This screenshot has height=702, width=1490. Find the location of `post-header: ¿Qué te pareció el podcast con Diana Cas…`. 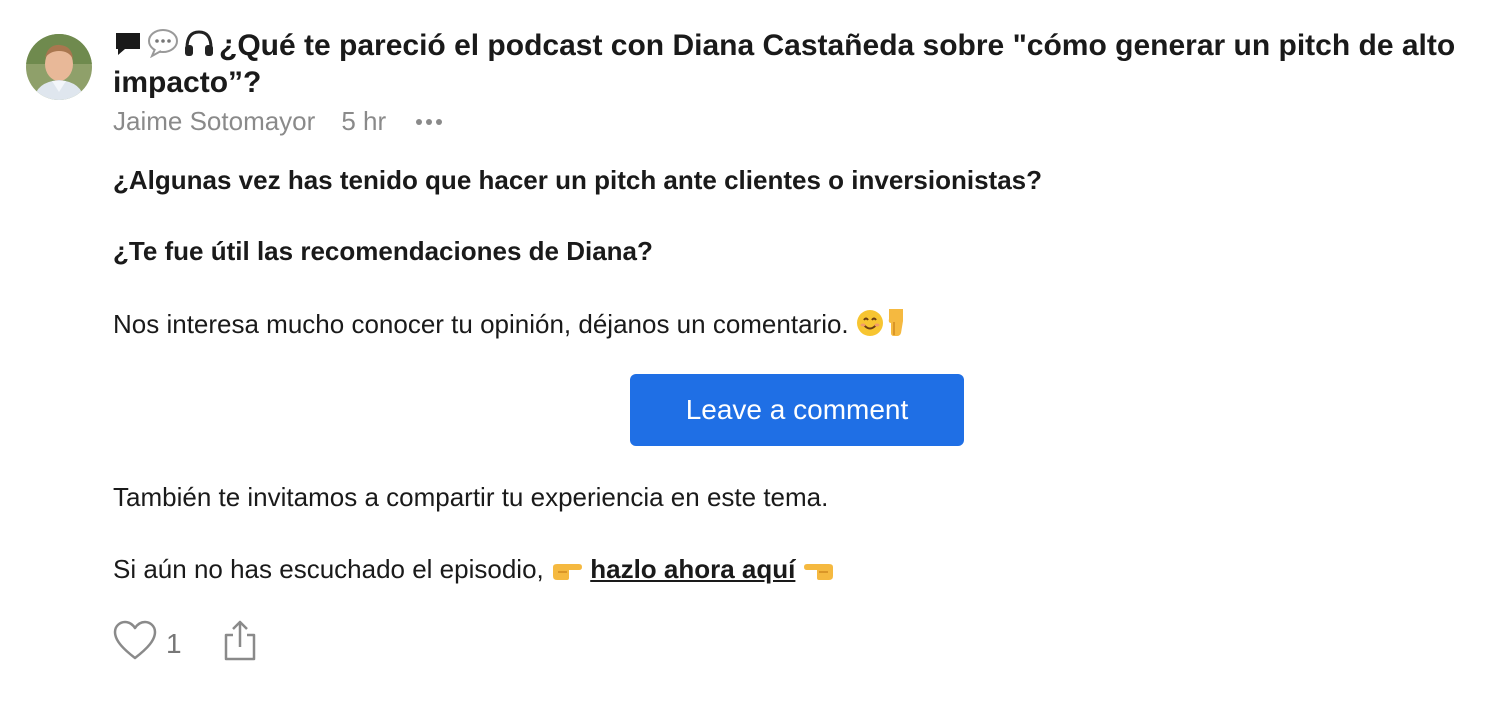

post-header: ¿Qué te pareció el podcast con Diana Cas… is located at coordinates (788, 64).